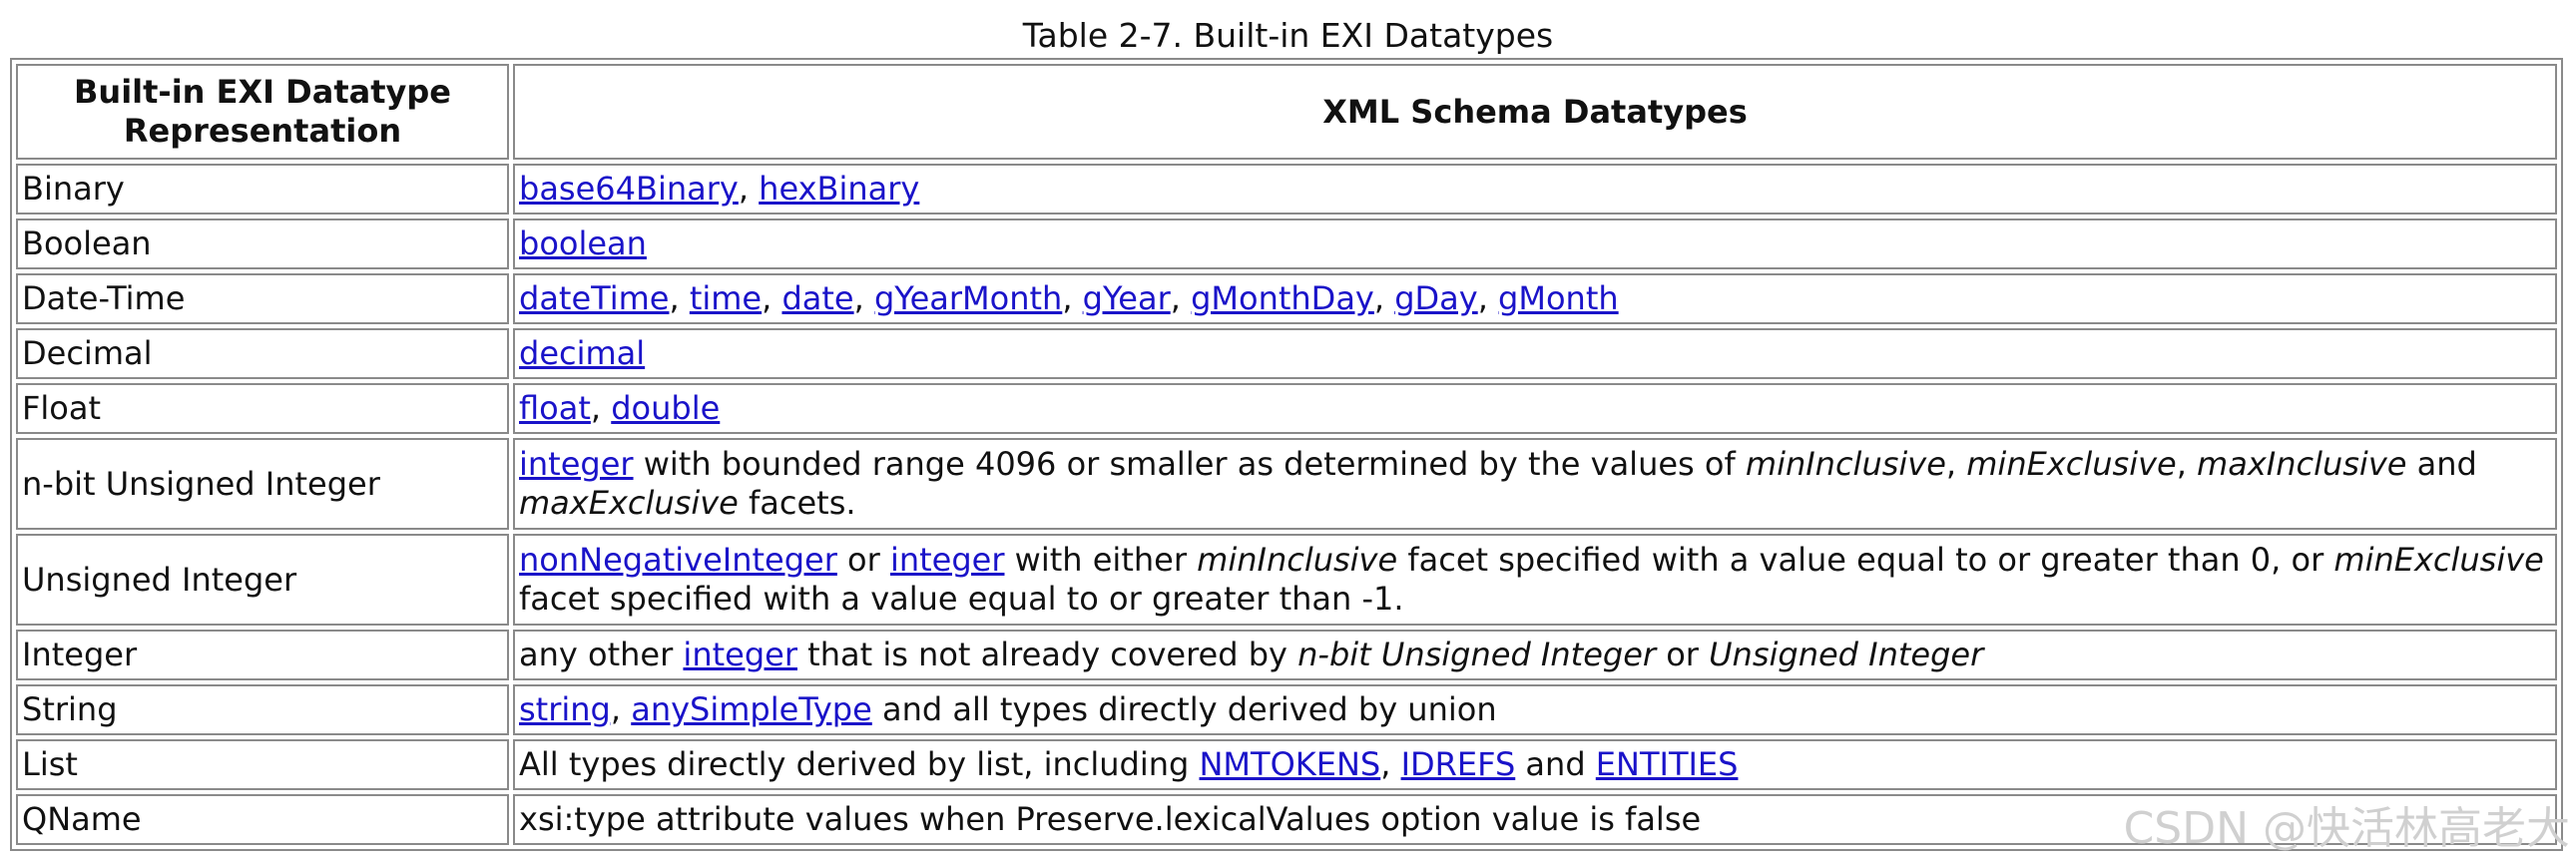 The width and height of the screenshot is (2576, 858). I want to click on table-row: Decimal decimal, so click(1287, 353).